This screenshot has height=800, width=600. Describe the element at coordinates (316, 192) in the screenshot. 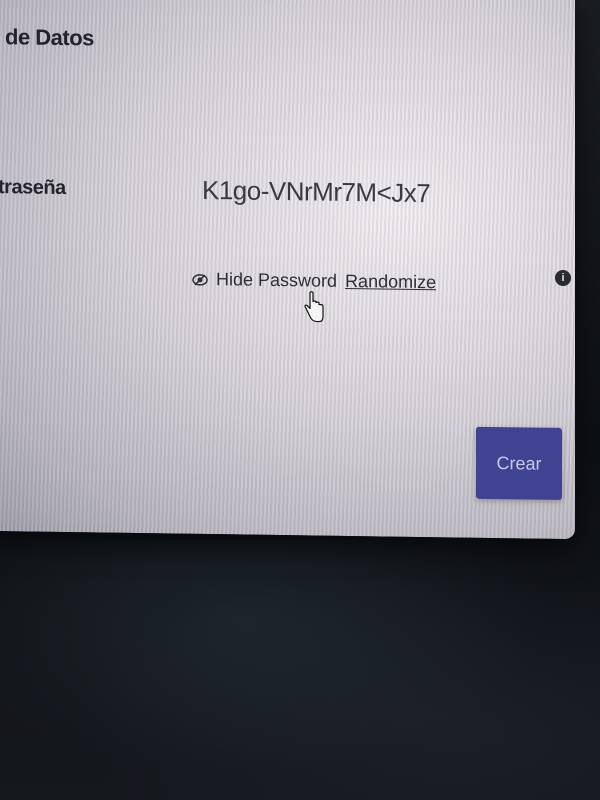

I see `password-field: K1go-VNrMr7M<Jx7` at that location.